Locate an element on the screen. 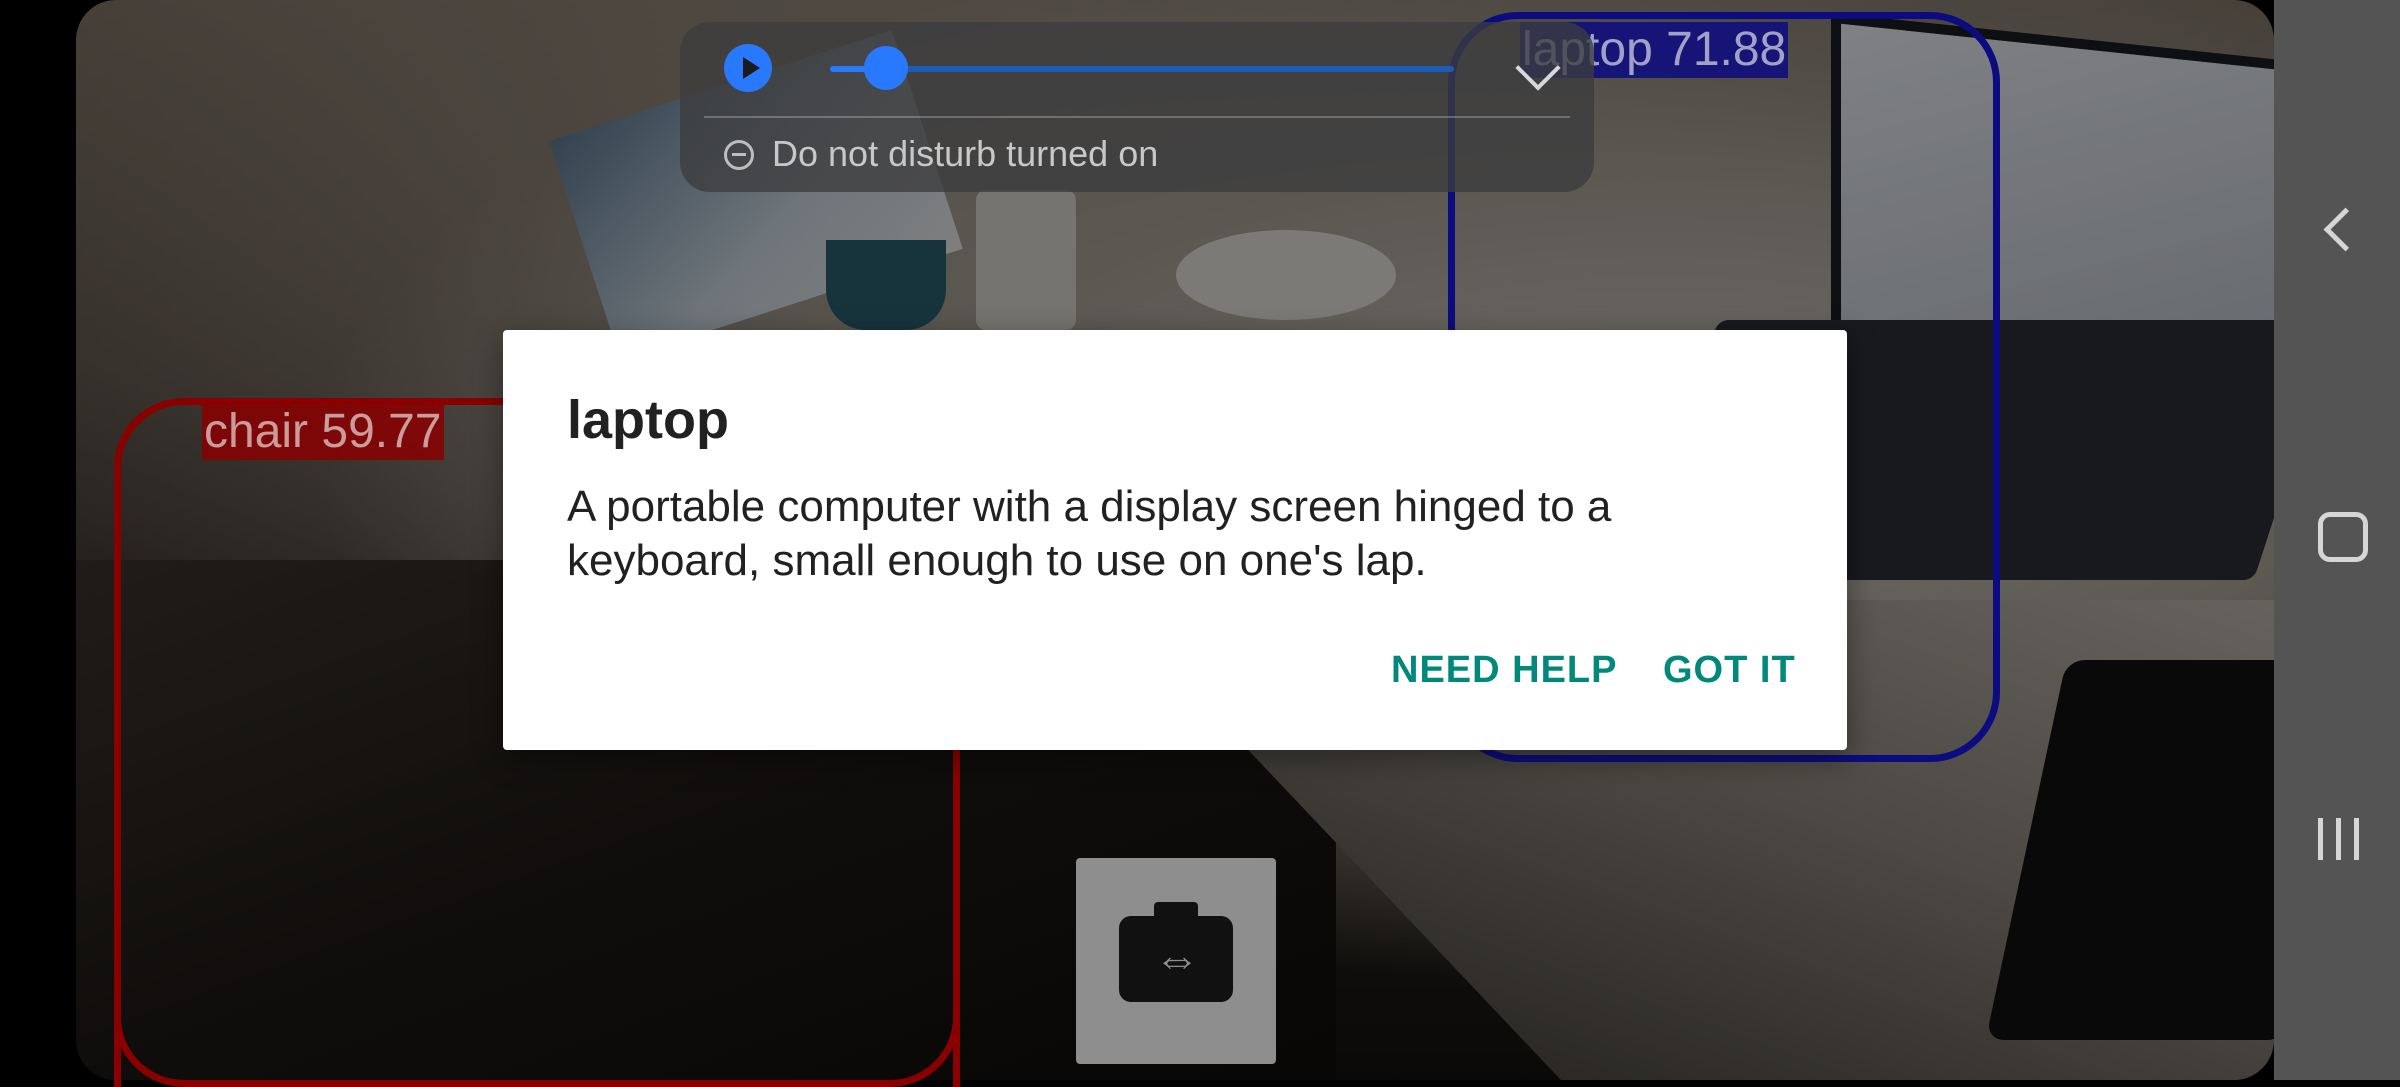  dnd-status-text: Do not disturb turned on is located at coordinates (965, 153).